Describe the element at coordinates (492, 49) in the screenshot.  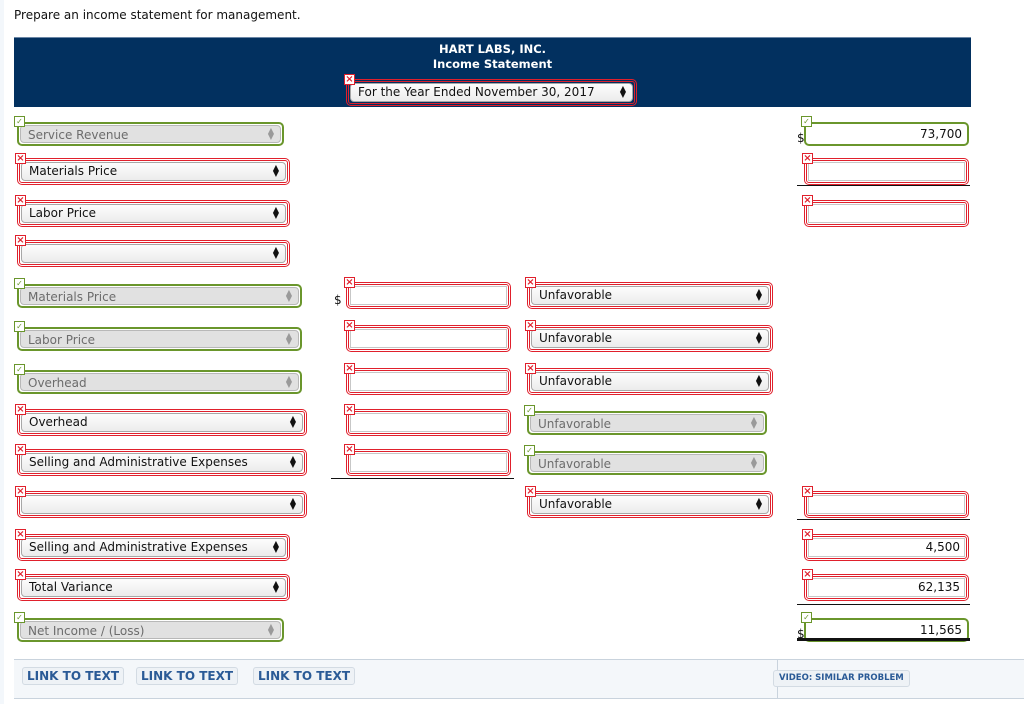
I see `company-name: HART LABS, INC.` at that location.